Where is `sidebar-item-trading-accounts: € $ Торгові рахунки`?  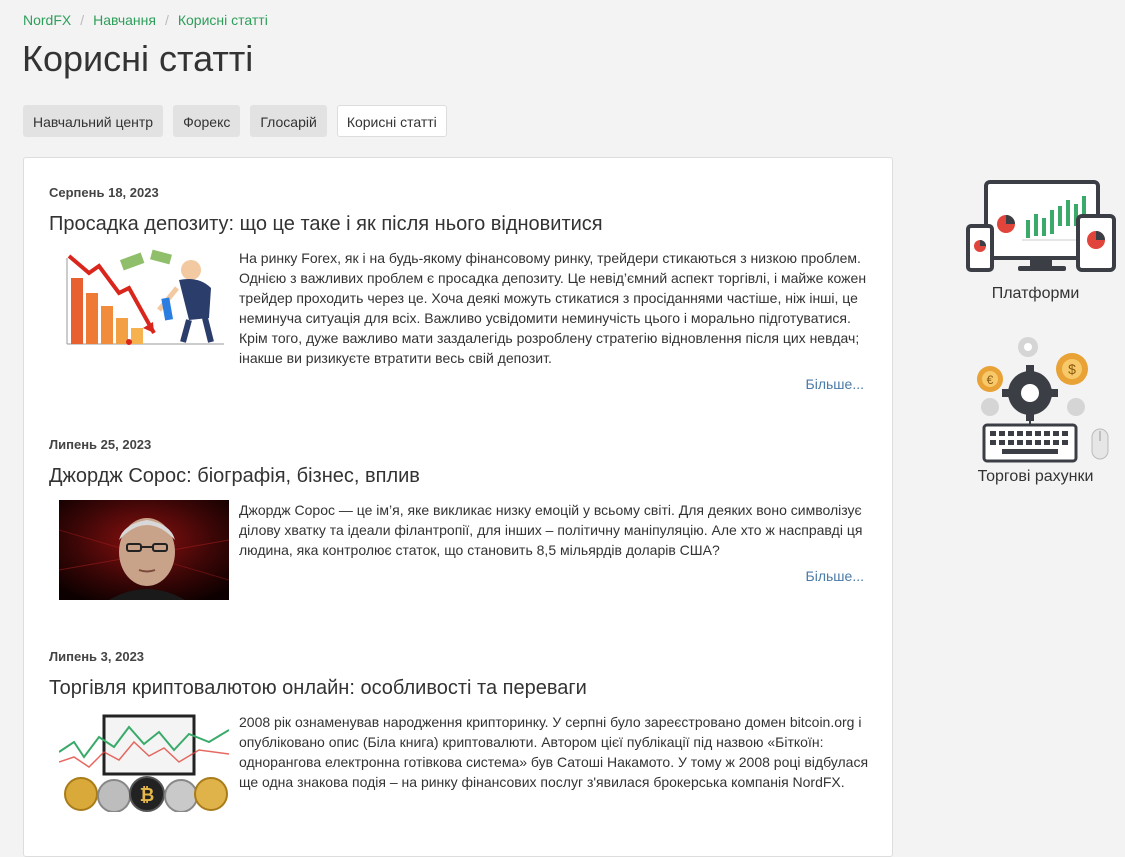
sidebar-item-trading-accounts: € $ Торгові рахунки is located at coordinates (1035, 409).